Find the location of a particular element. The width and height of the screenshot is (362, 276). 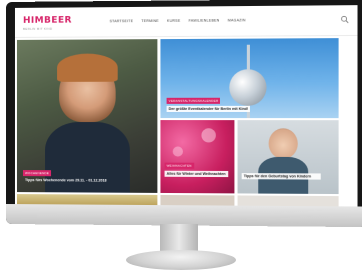

nav-item-startseite: STARTSEITE is located at coordinates (122, 21).